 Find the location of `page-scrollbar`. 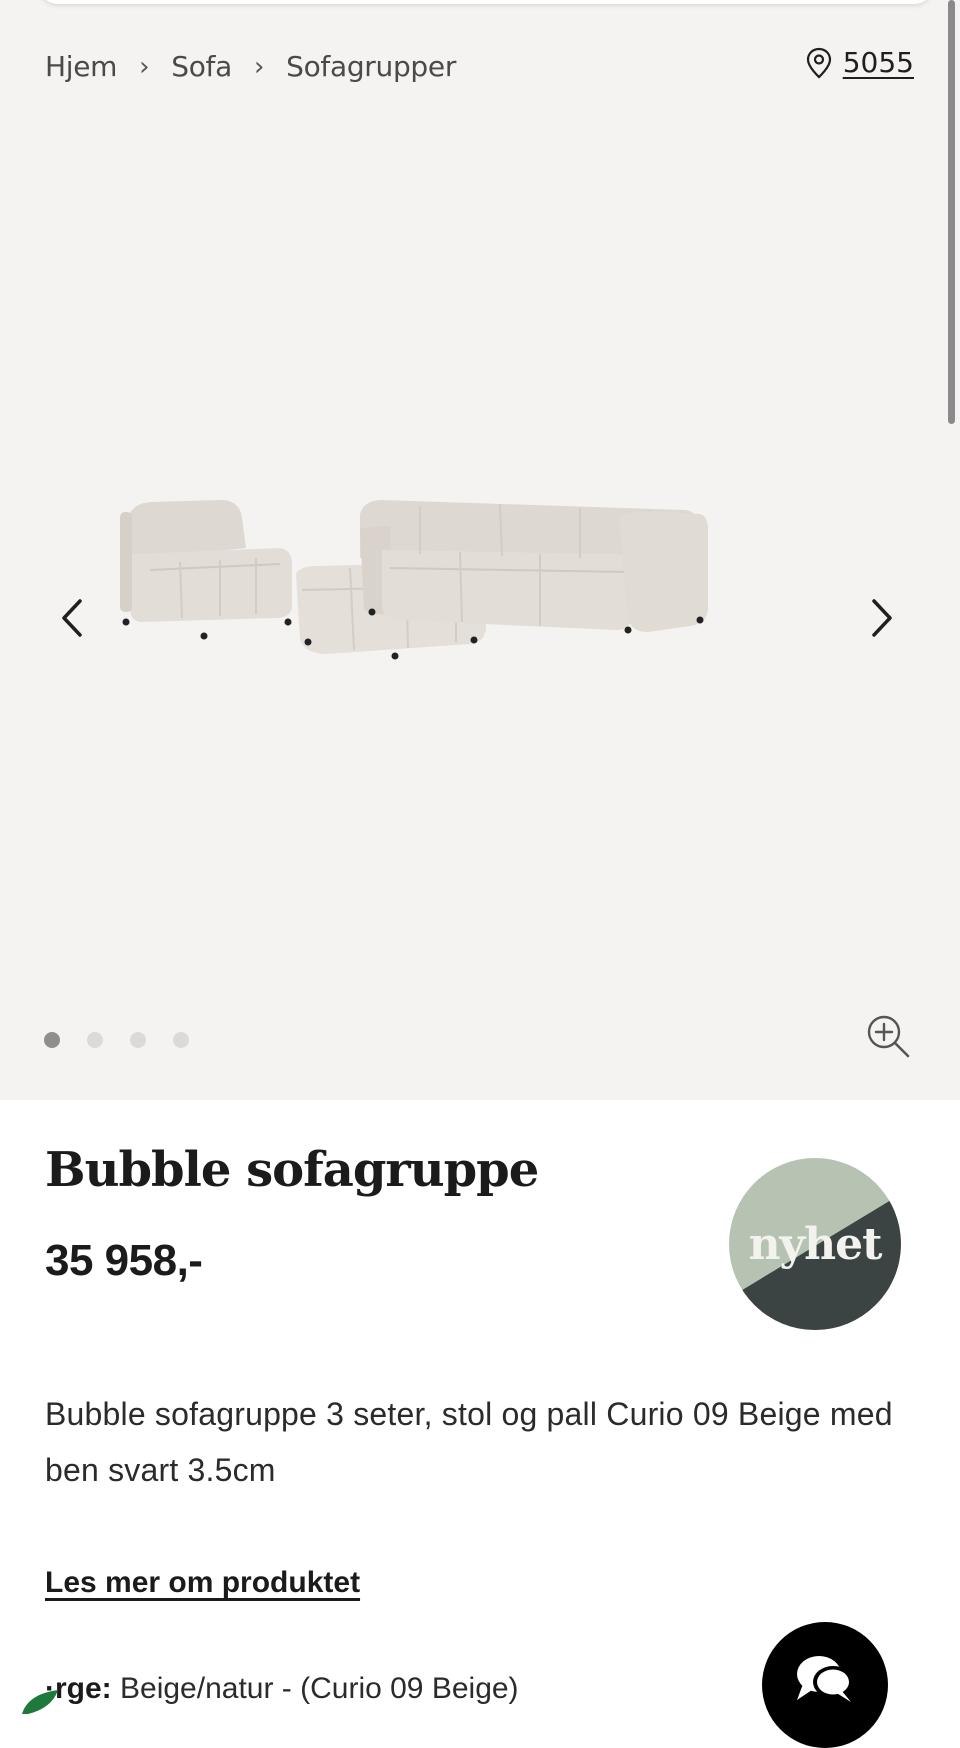

page-scrollbar is located at coordinates (951, 212).